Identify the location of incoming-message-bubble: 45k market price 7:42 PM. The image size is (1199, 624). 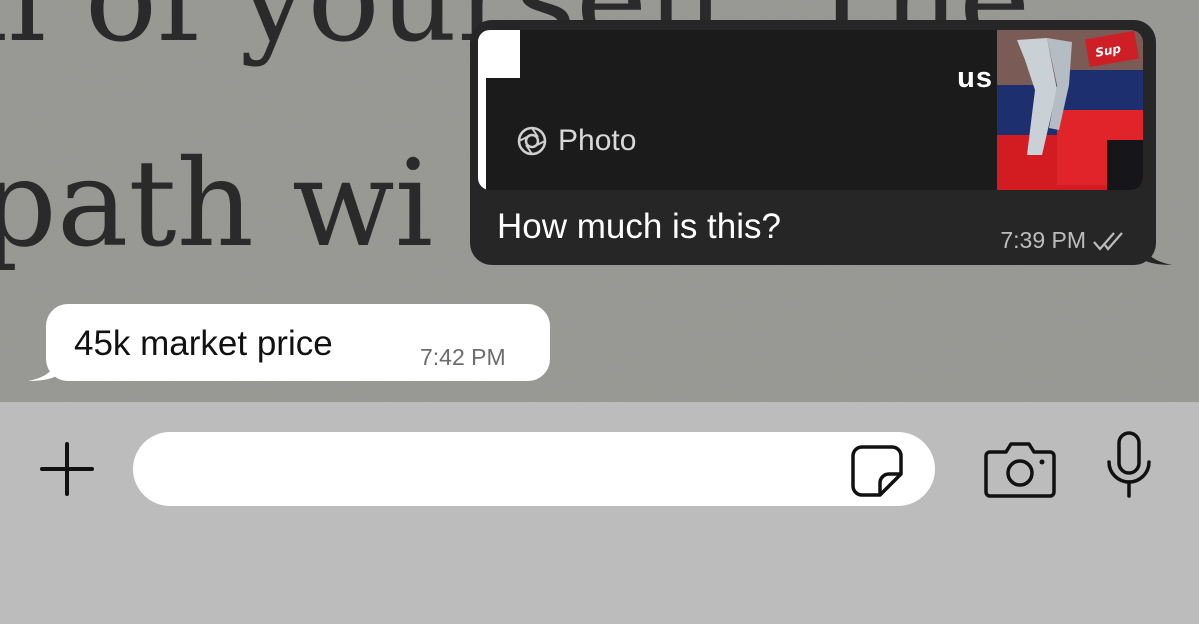
(289, 342).